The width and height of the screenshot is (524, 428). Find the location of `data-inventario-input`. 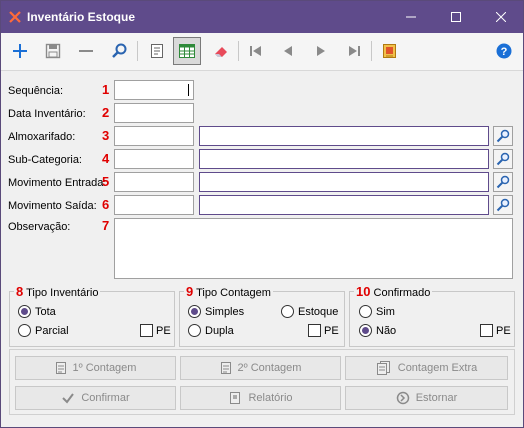

data-inventario-input is located at coordinates (154, 113).